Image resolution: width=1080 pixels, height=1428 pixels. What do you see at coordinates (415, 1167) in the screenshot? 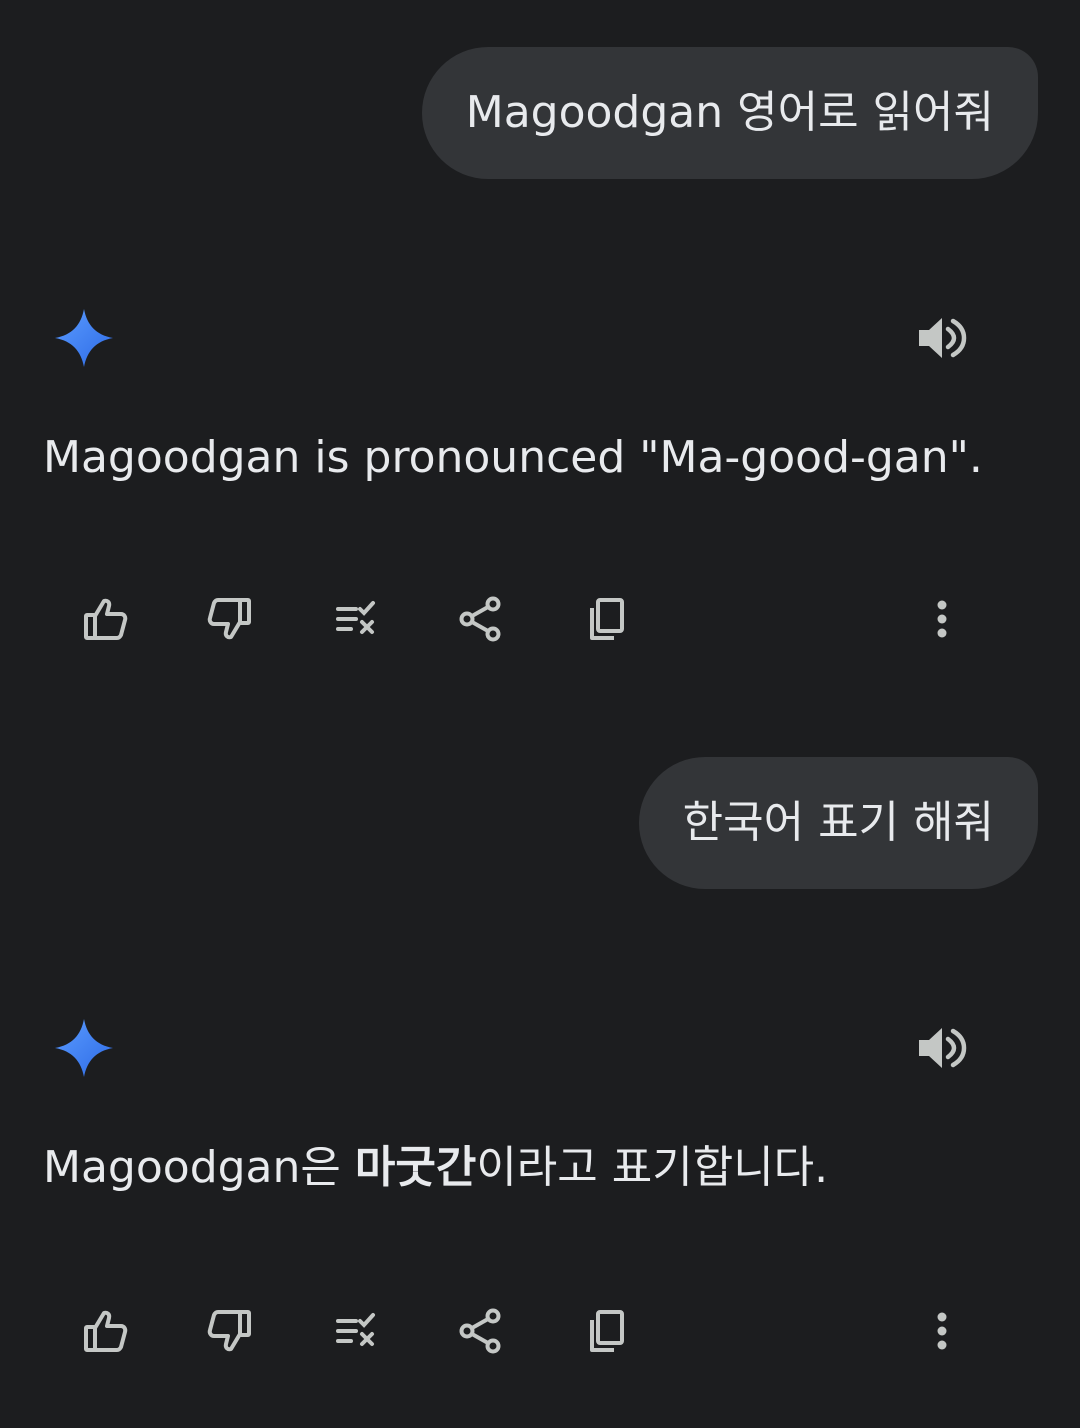
I see `response-bold-text: 마굿간` at bounding box center [415, 1167].